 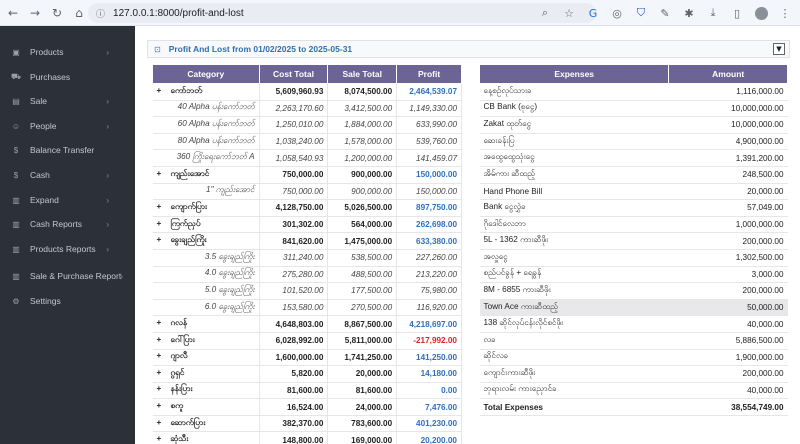 What do you see at coordinates (362, 225) in the screenshot?
I see `sale-total-cell: 564,000.00` at bounding box center [362, 225].